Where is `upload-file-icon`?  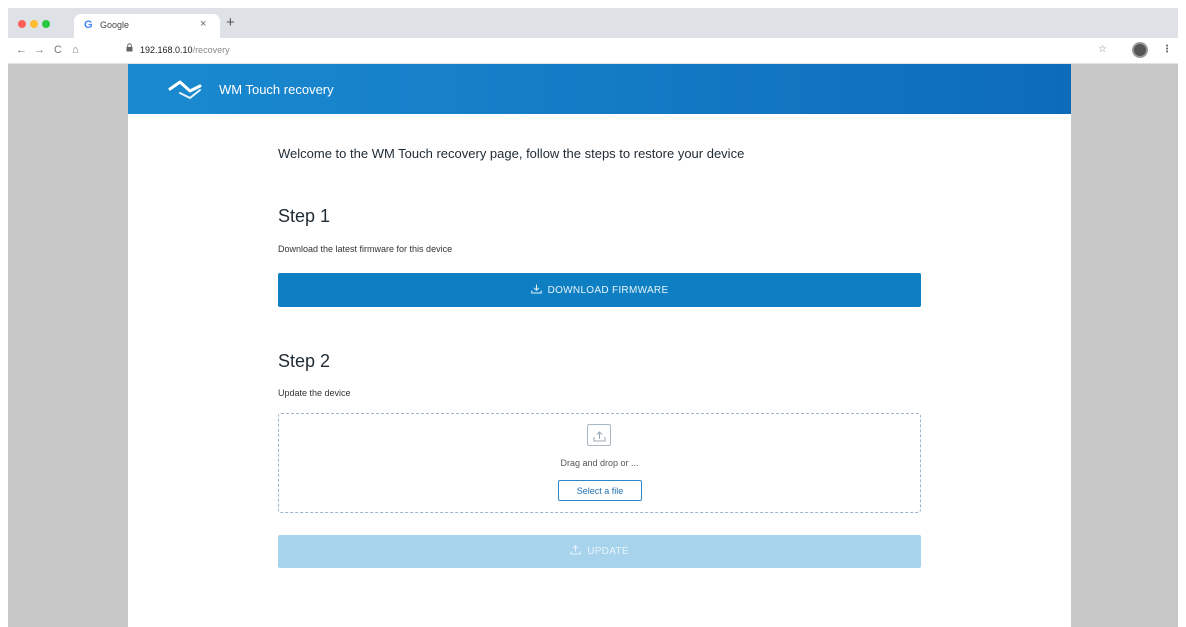 upload-file-icon is located at coordinates (599, 435).